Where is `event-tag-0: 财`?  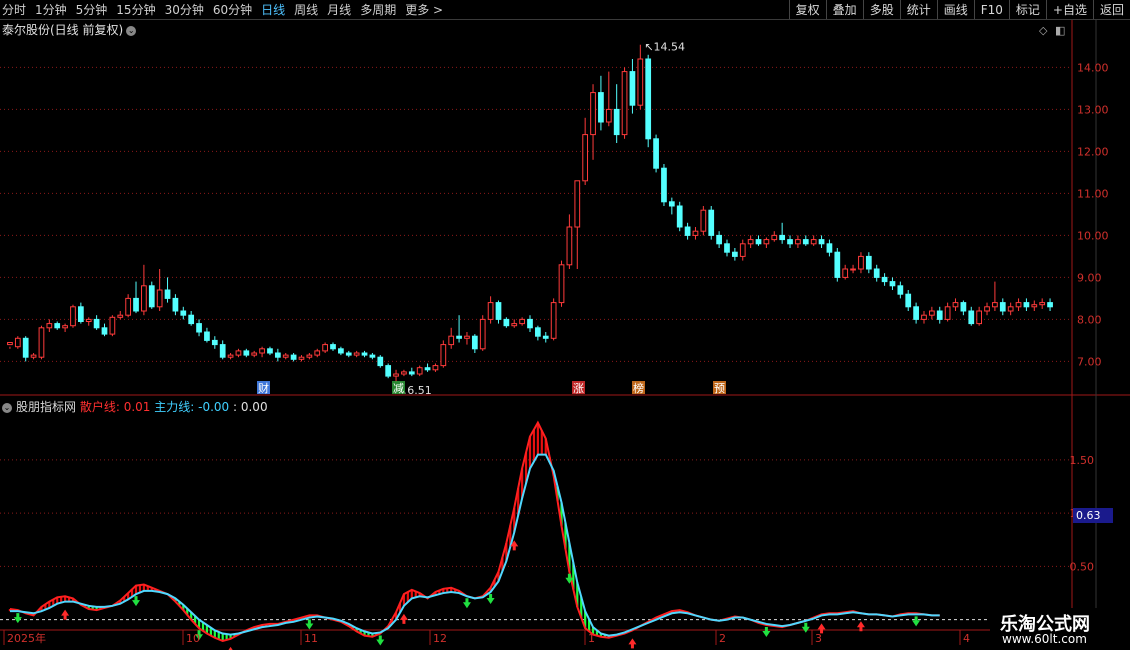 event-tag-0: 财 is located at coordinates (263, 388).